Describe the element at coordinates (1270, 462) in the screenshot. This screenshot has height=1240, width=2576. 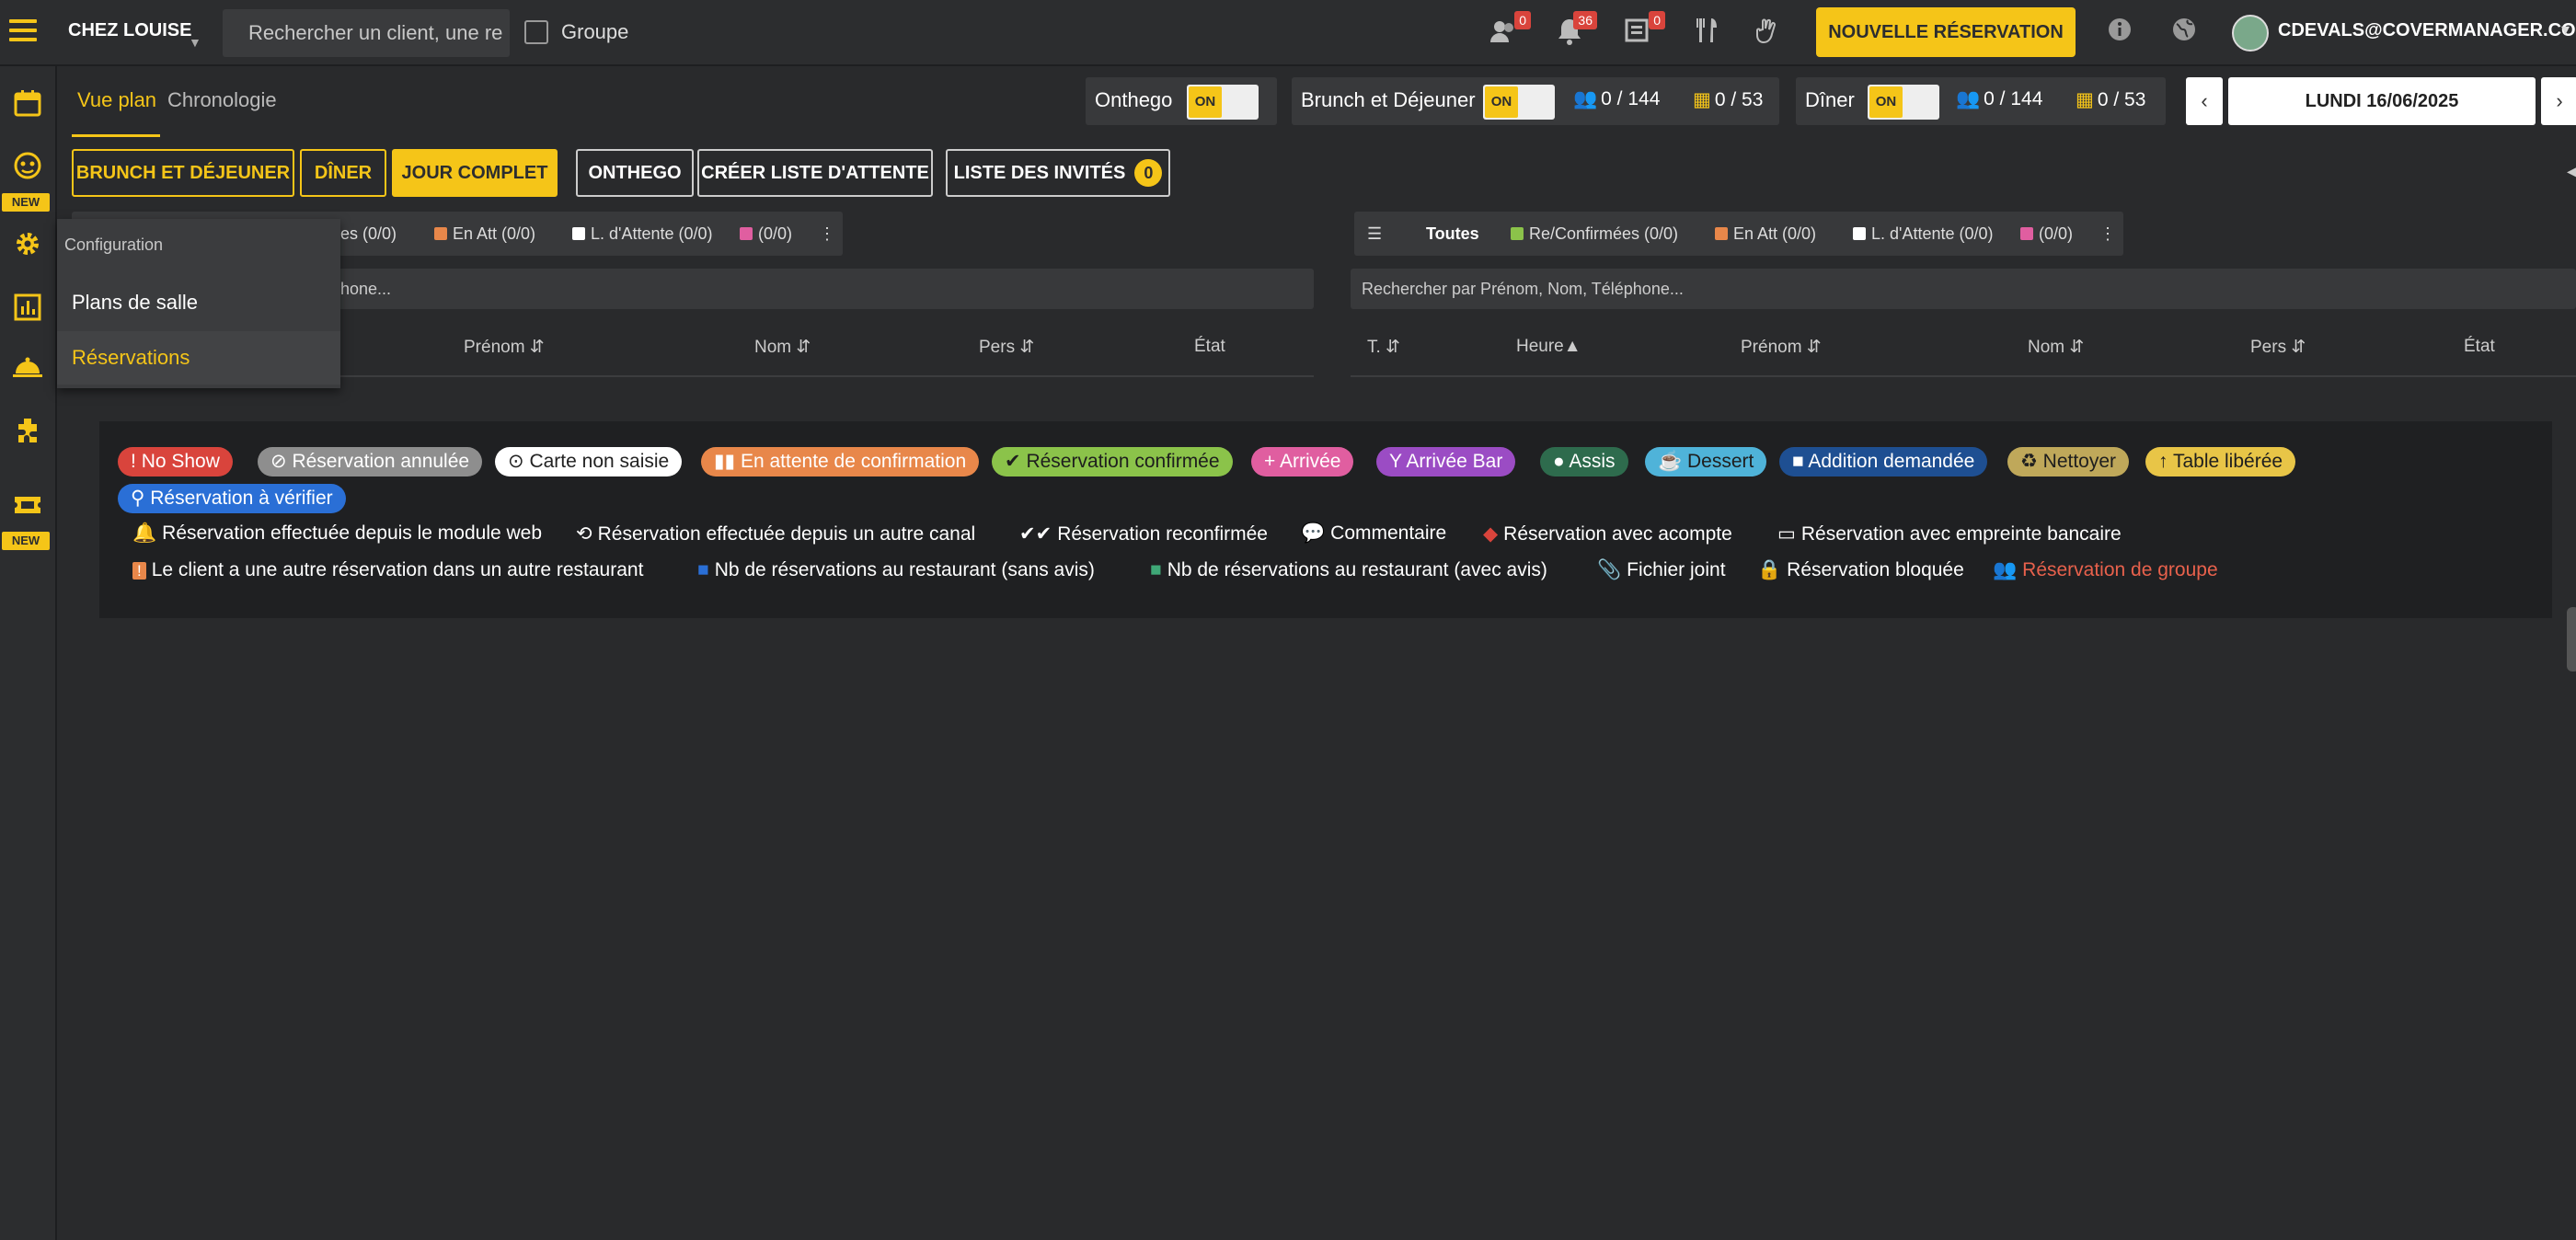
I see `legend-icon: +` at that location.